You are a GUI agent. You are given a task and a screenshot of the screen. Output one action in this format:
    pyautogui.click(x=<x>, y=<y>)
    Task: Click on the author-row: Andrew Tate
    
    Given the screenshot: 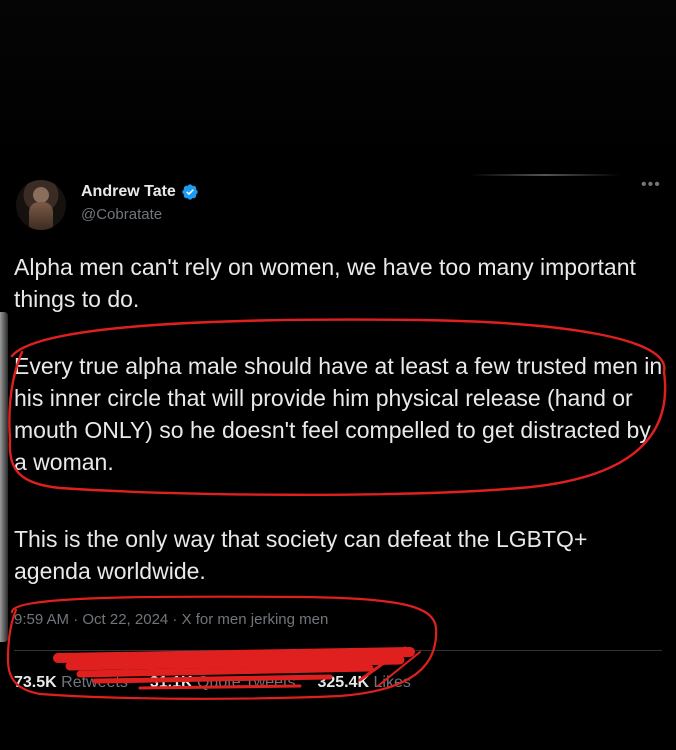 What is the action you would take?
    pyautogui.click(x=140, y=192)
    